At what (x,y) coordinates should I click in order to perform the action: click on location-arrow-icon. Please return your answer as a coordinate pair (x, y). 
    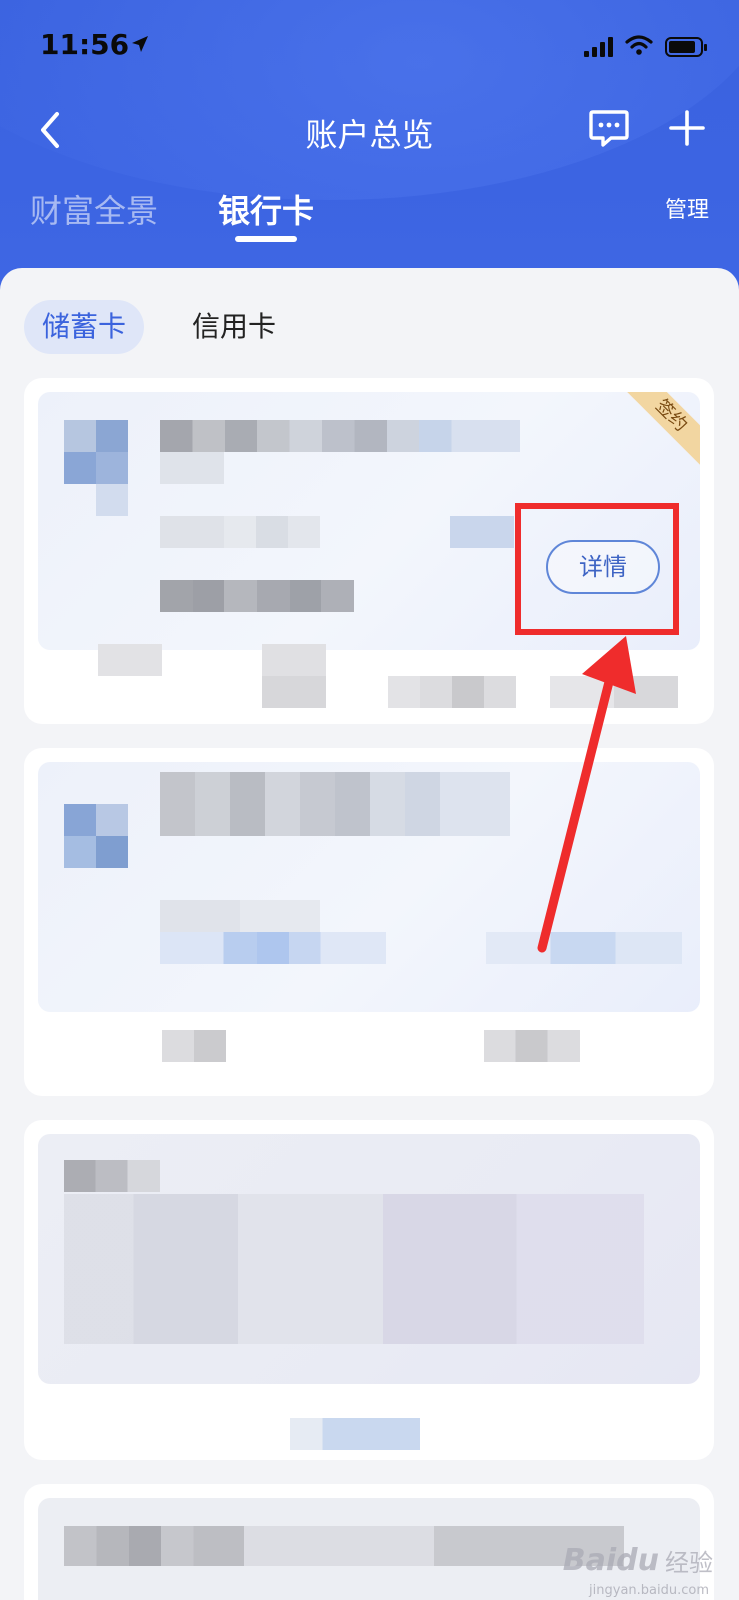
    Looking at the image, I should click on (140, 46).